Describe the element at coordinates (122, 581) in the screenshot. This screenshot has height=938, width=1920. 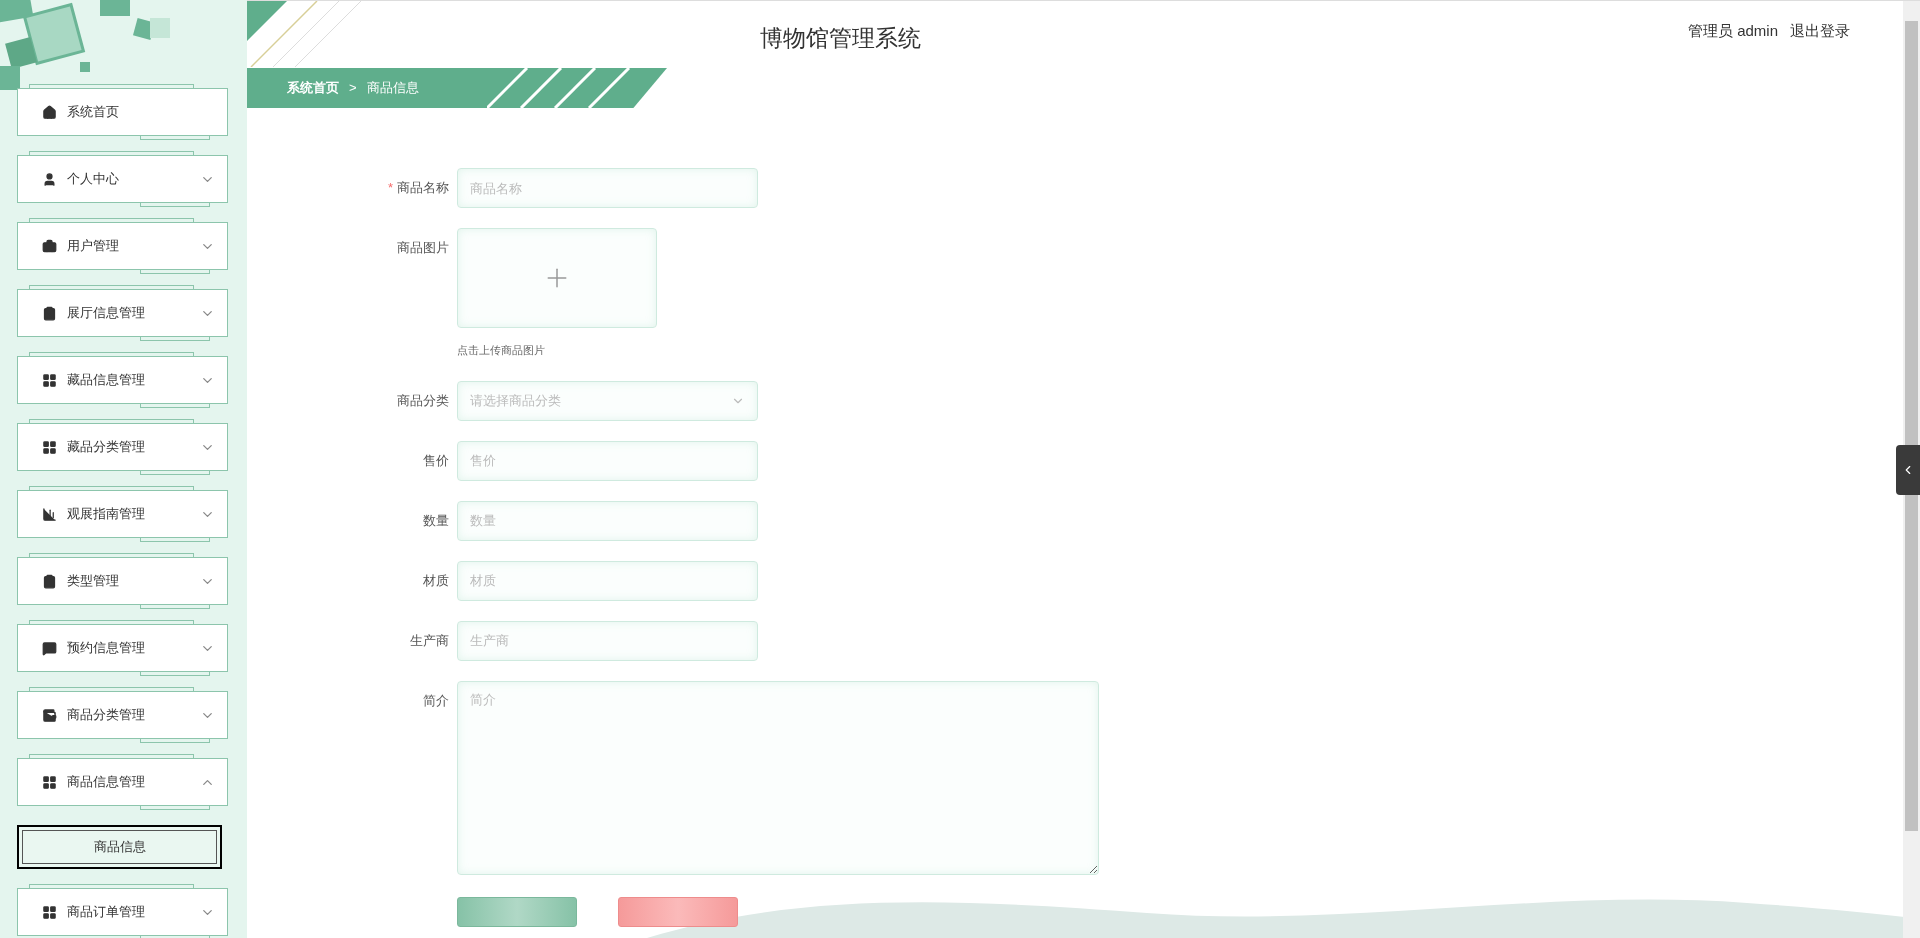
I see `sidebar-item: 类型管理` at that location.